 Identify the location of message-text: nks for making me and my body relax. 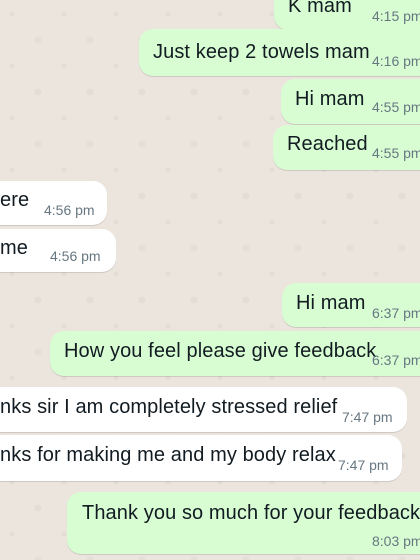
(168, 455).